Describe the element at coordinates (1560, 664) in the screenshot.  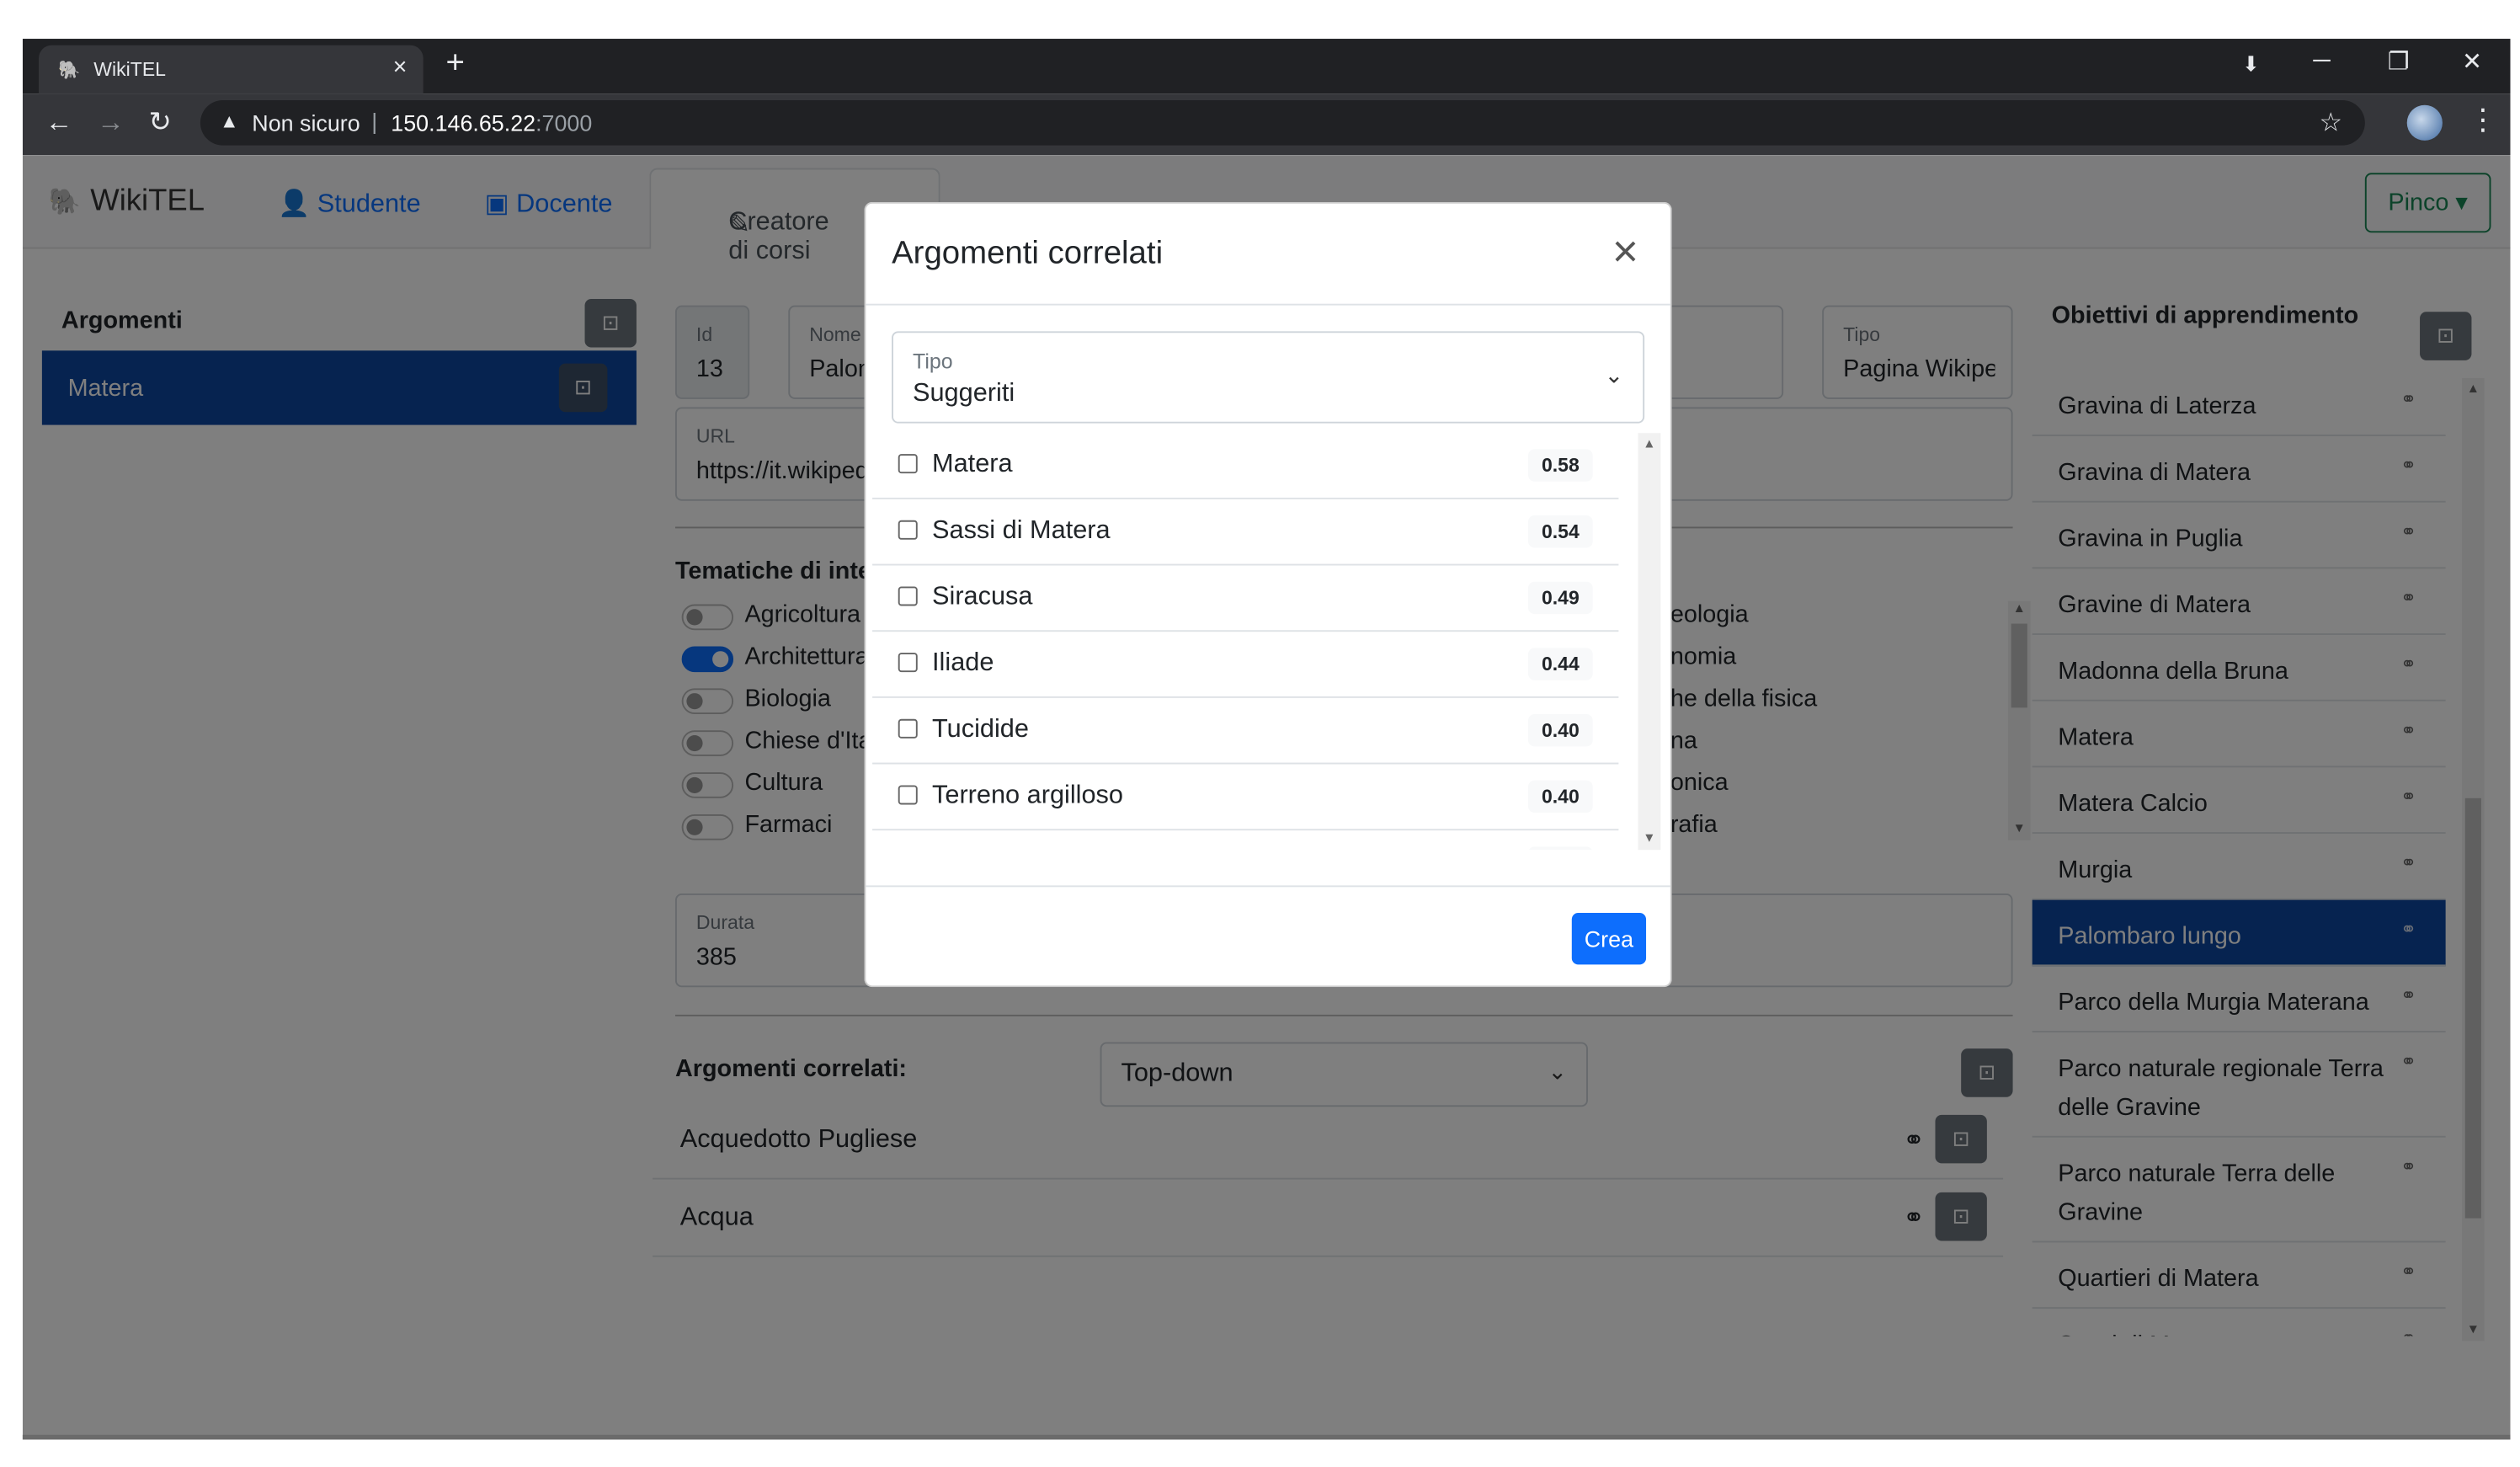
I see `suggestion-score-badge: 0.44` at that location.